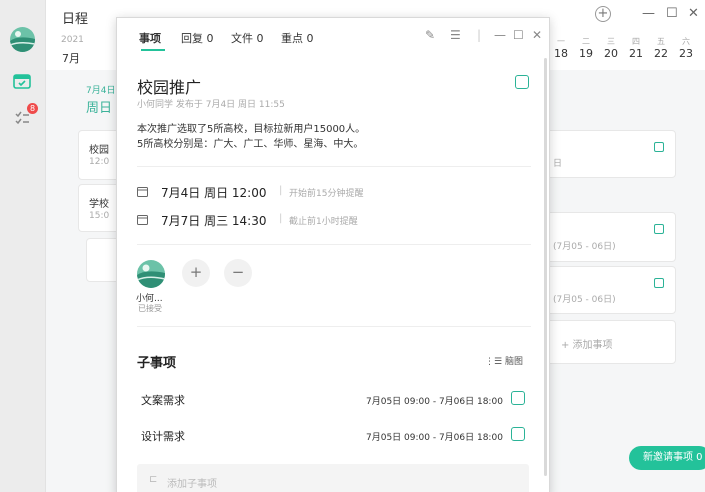 The width and height of the screenshot is (705, 492). I want to click on start-time: 7月4日 周日 12:00, so click(214, 193).